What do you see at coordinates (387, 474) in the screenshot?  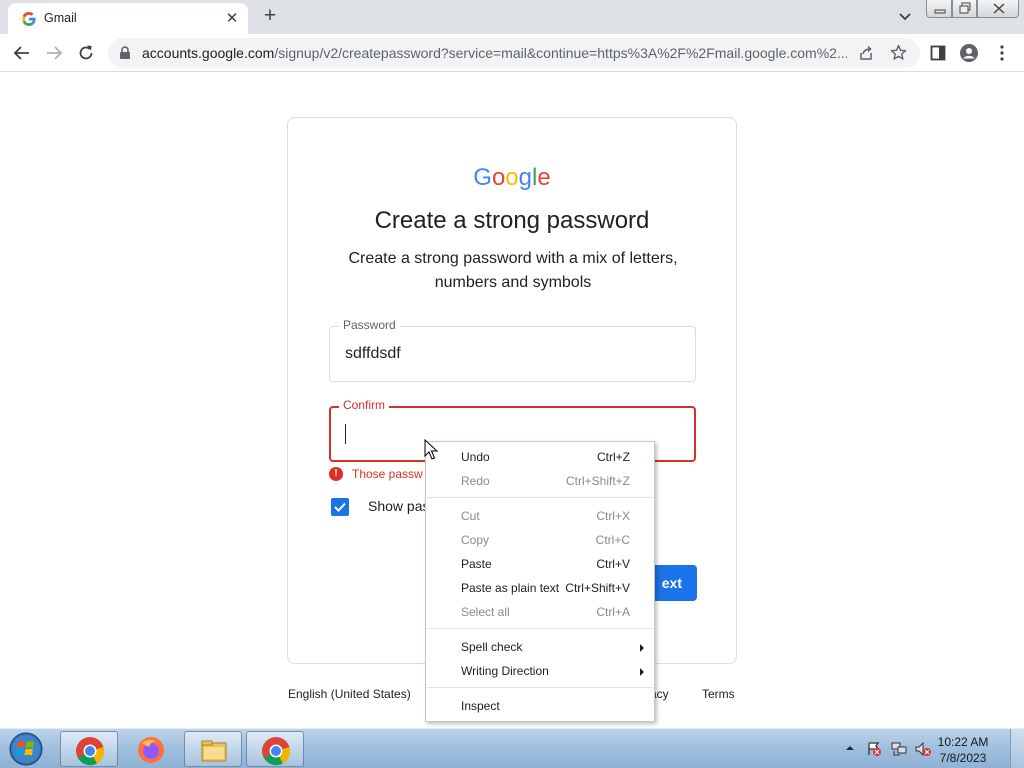 I see `error-text: Those passw` at bounding box center [387, 474].